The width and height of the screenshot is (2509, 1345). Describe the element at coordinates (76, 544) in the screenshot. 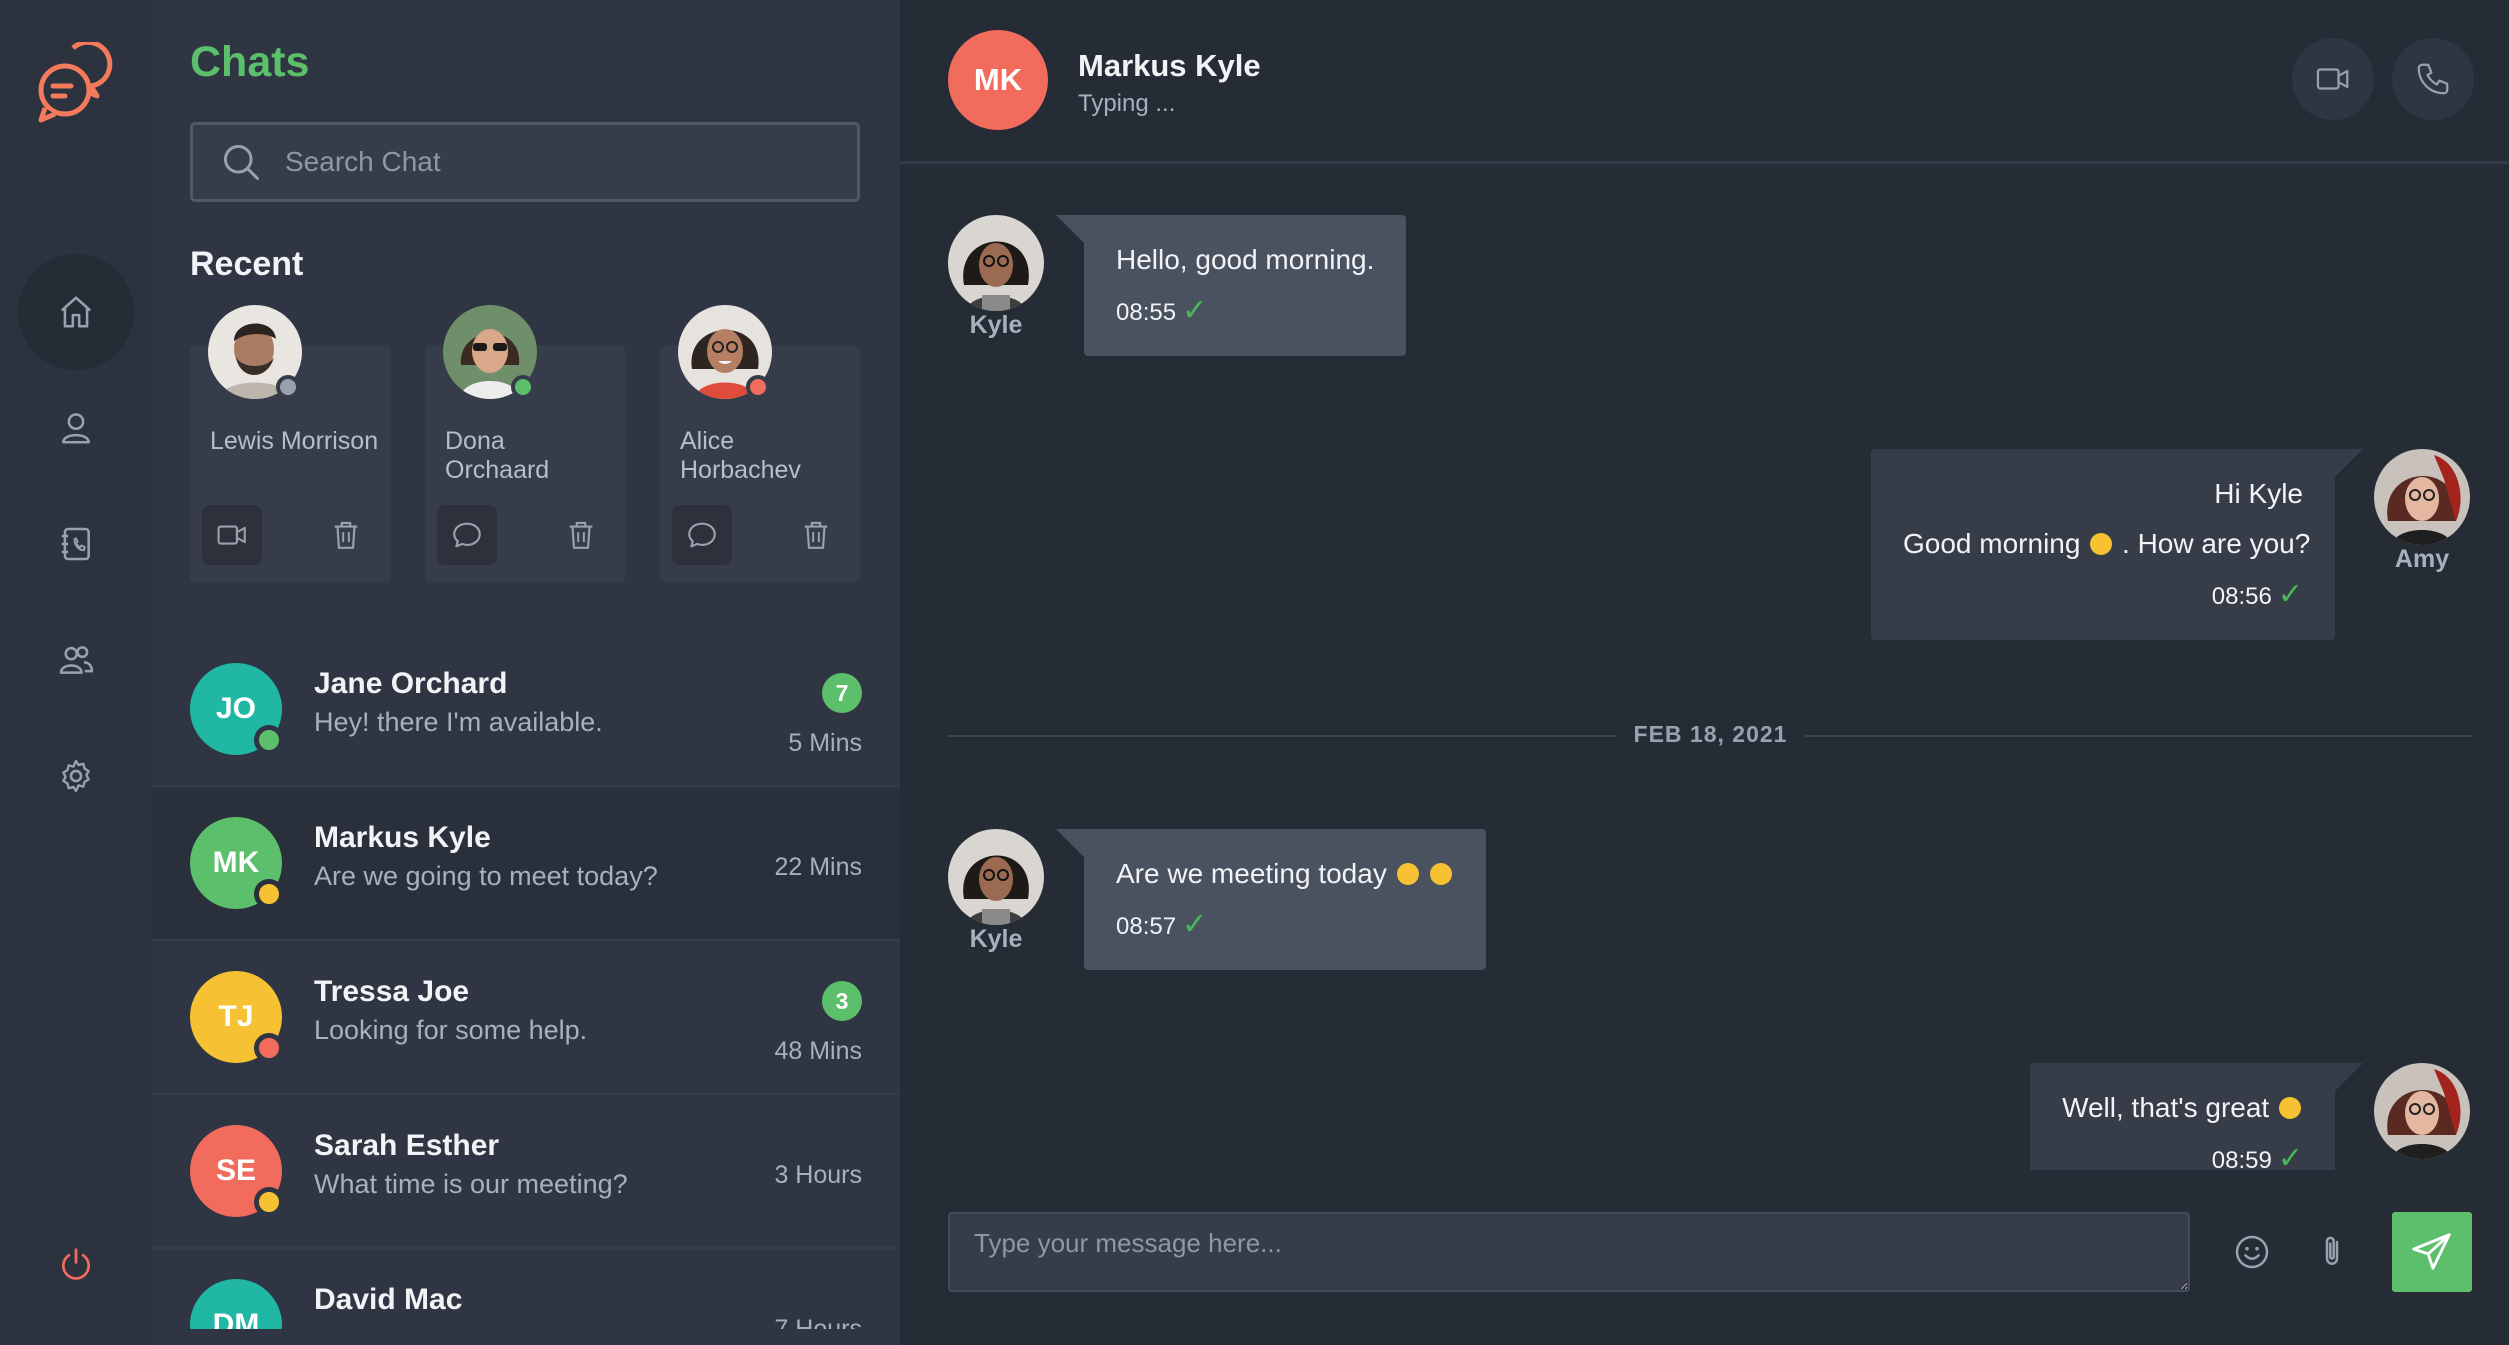

I see `nav-contacts` at that location.